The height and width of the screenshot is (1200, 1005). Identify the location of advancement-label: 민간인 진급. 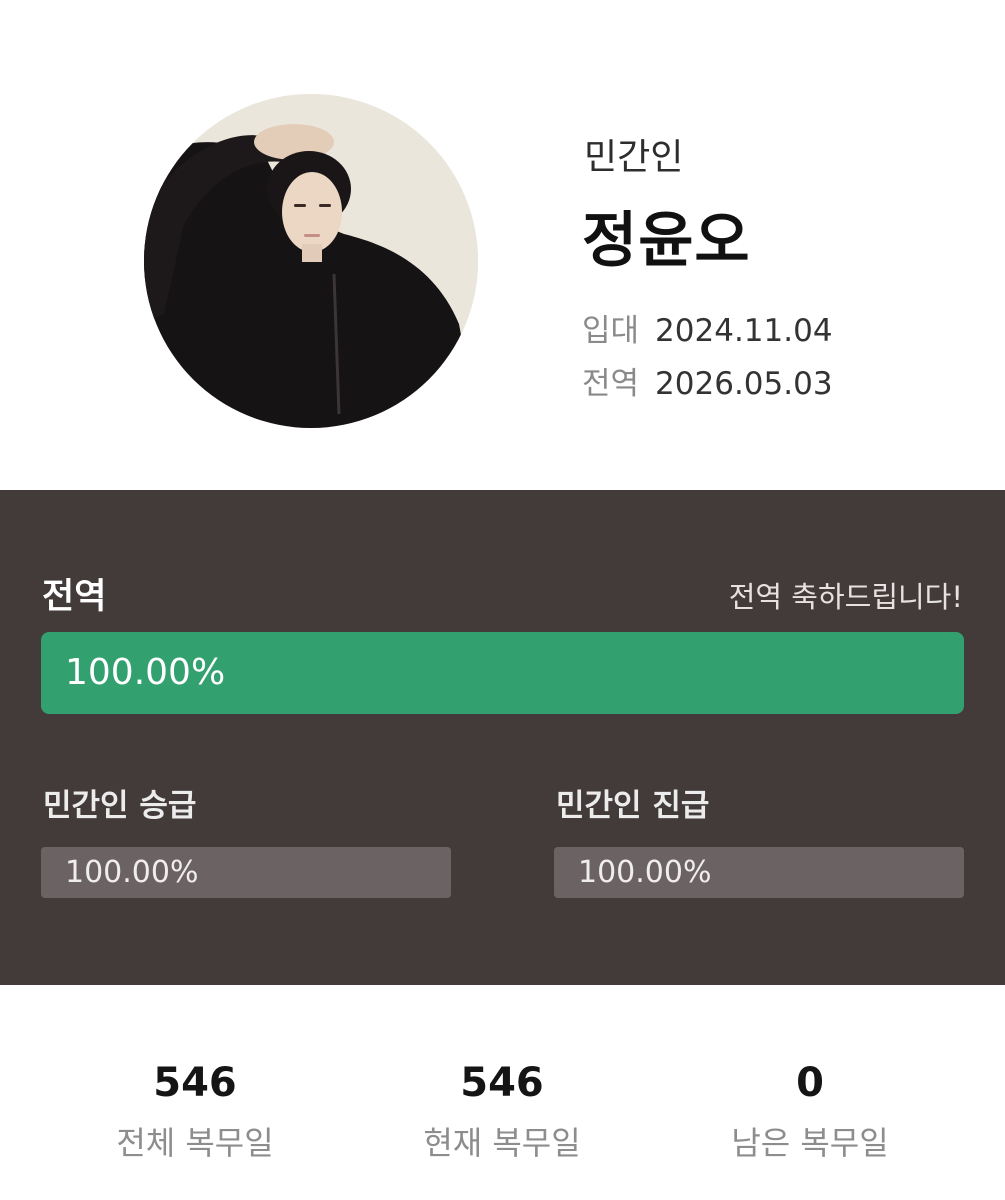
(633, 806).